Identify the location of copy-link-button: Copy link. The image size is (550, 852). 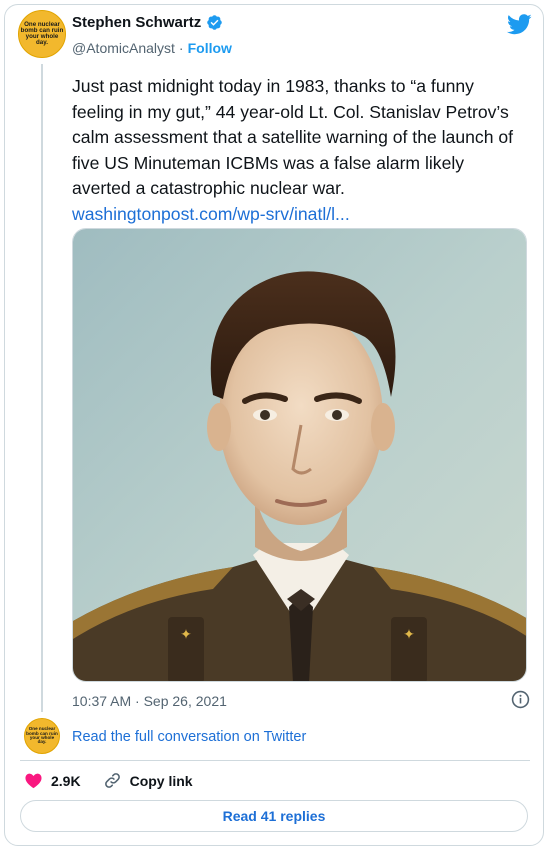
(148, 780).